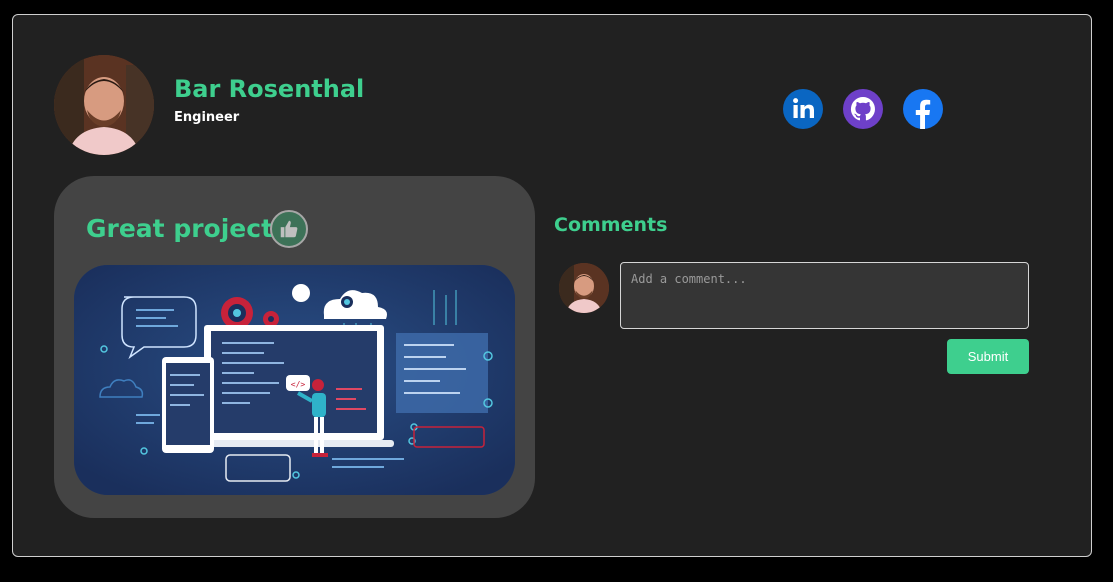  I want to click on profile-role: Engineer, so click(207, 117).